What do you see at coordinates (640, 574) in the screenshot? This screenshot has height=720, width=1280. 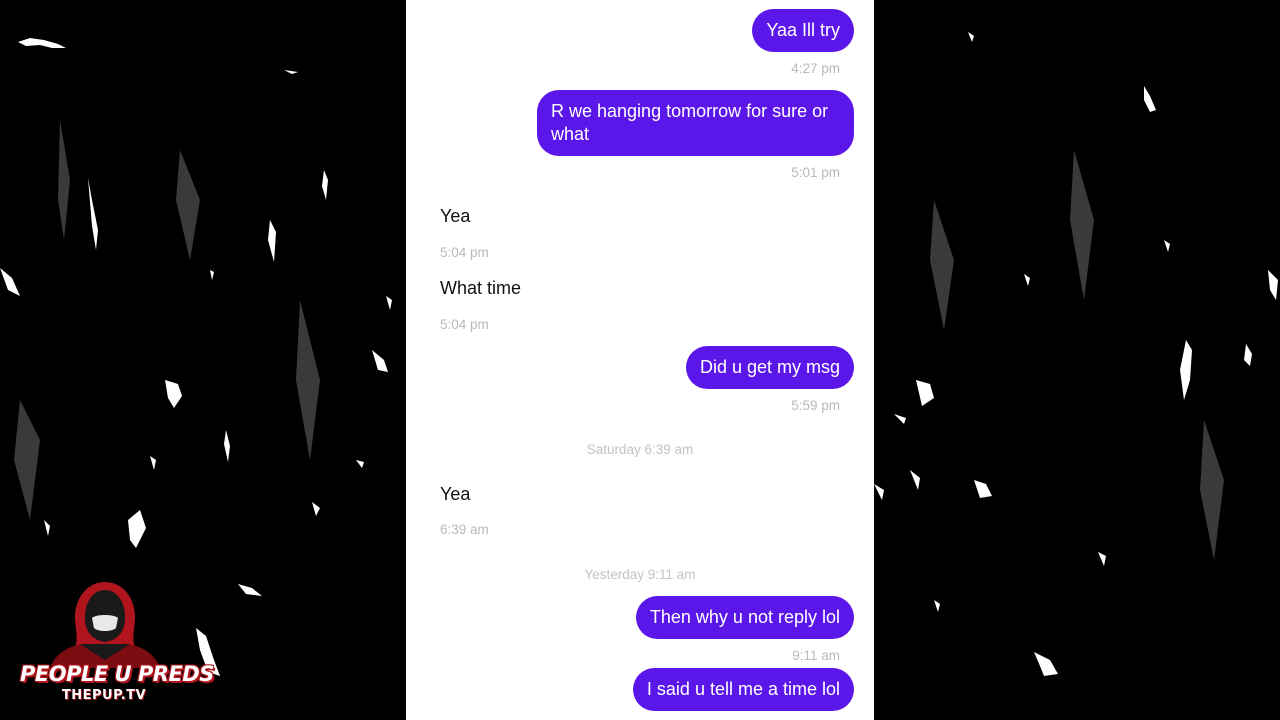 I see `date-divider: Yesterday 9:11 am` at bounding box center [640, 574].